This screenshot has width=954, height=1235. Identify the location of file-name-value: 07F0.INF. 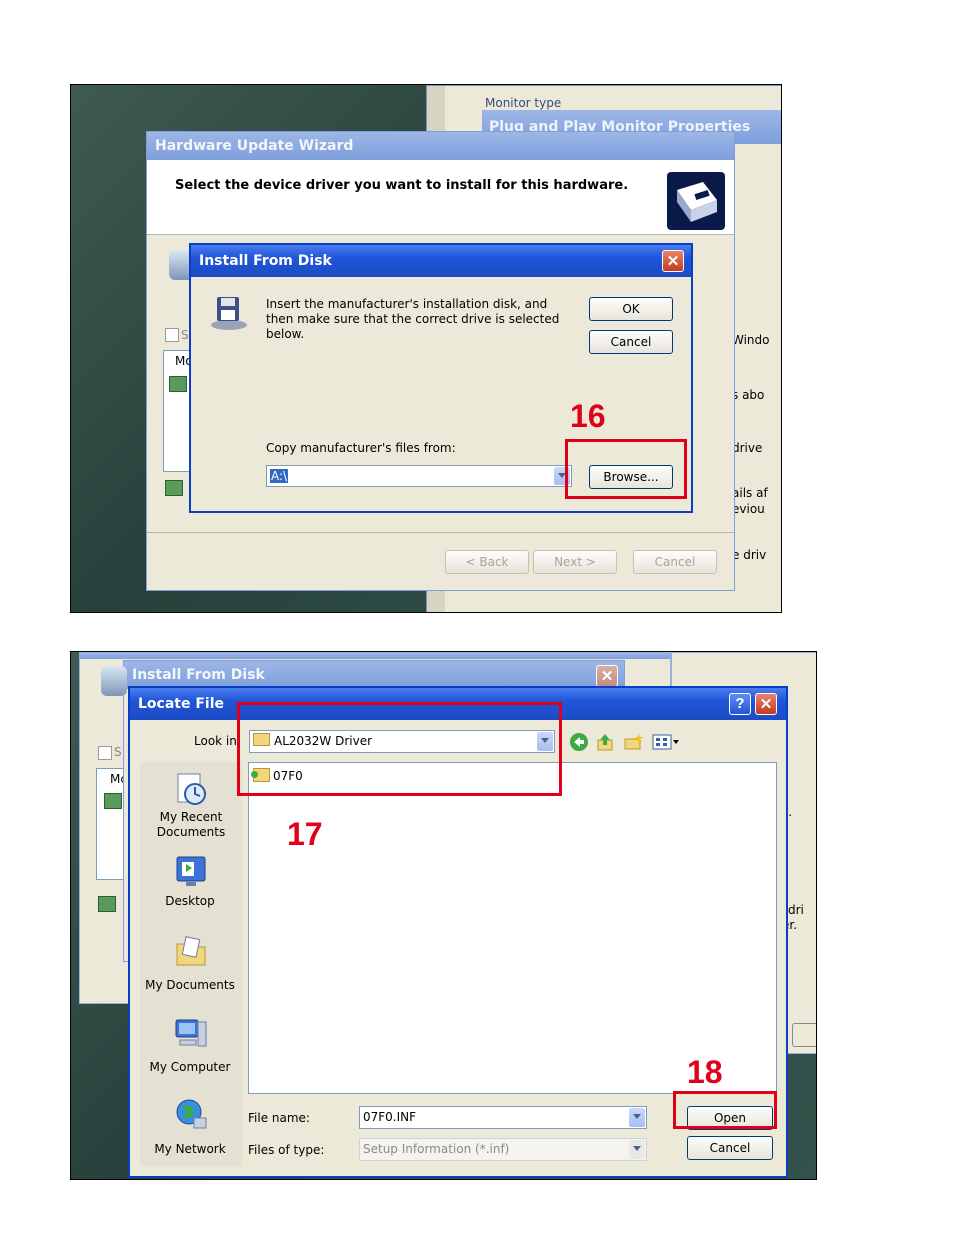
(390, 1117).